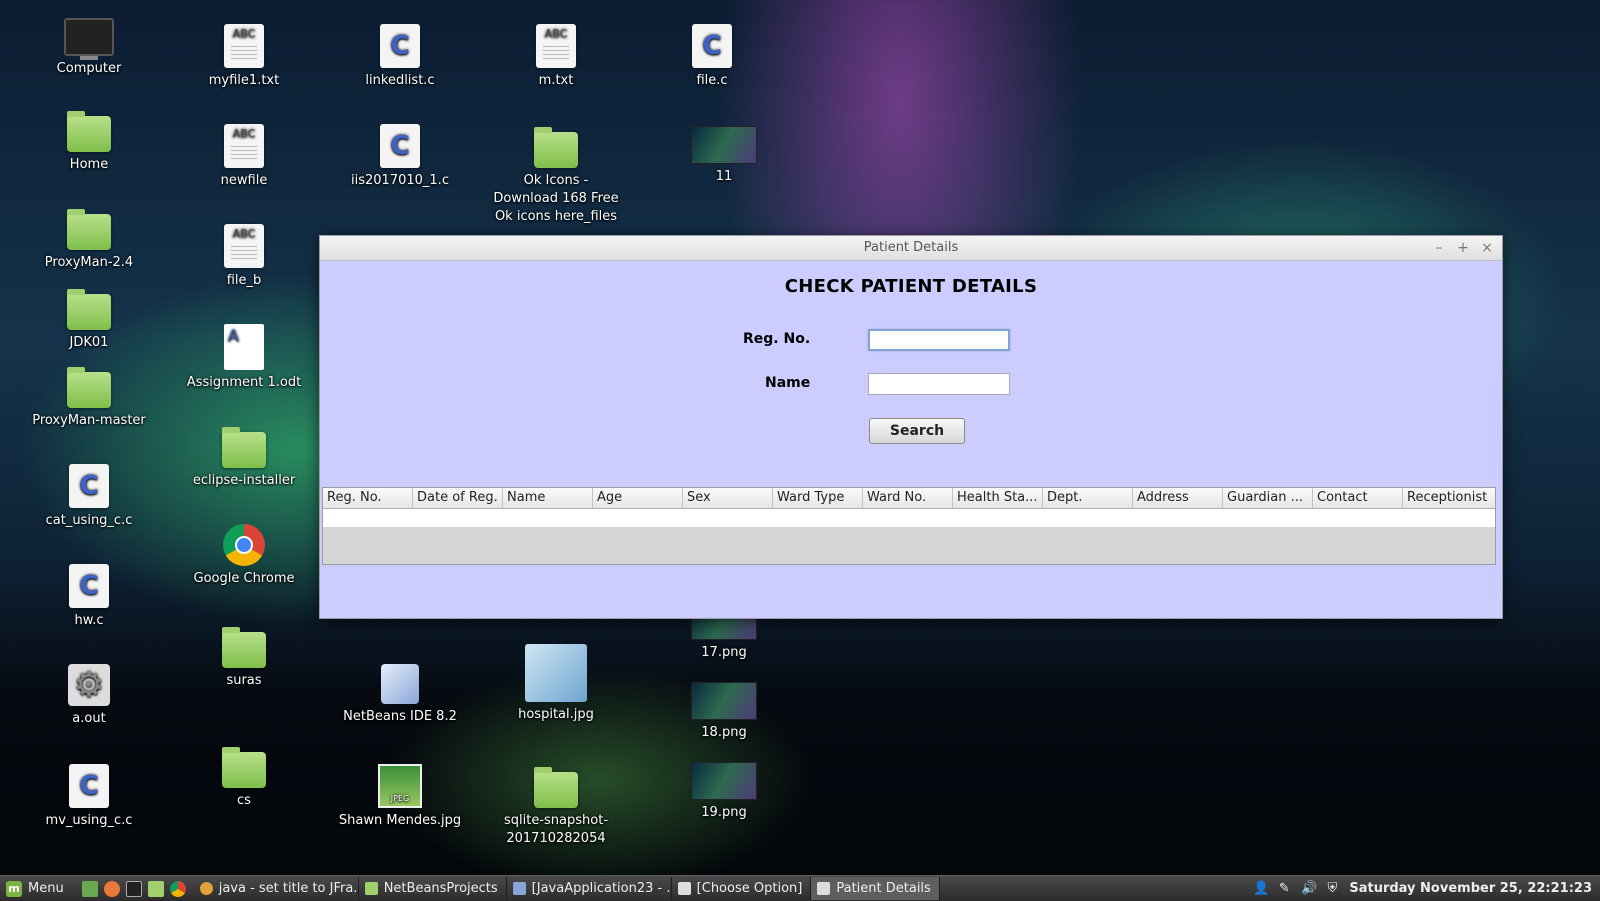 The image size is (1600, 901). What do you see at coordinates (400, 820) in the screenshot?
I see `desktop-icon-label: Shawn Mendes.jpg` at bounding box center [400, 820].